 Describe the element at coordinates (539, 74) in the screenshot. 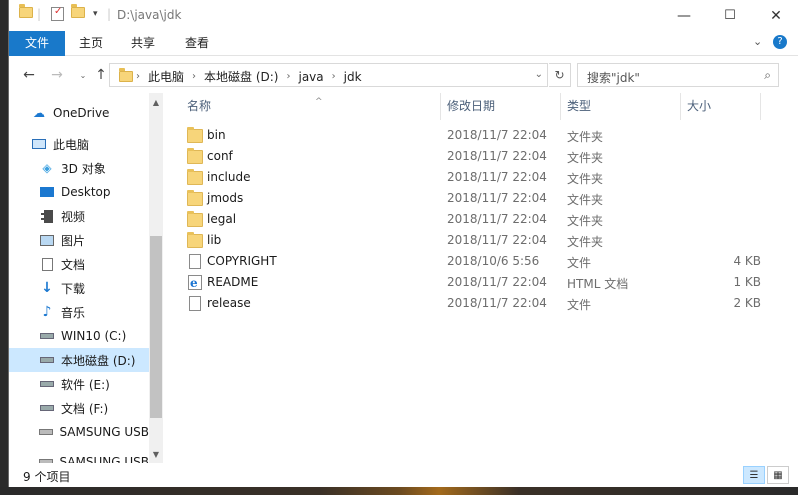

I see `address-history-icon: ⌄` at that location.